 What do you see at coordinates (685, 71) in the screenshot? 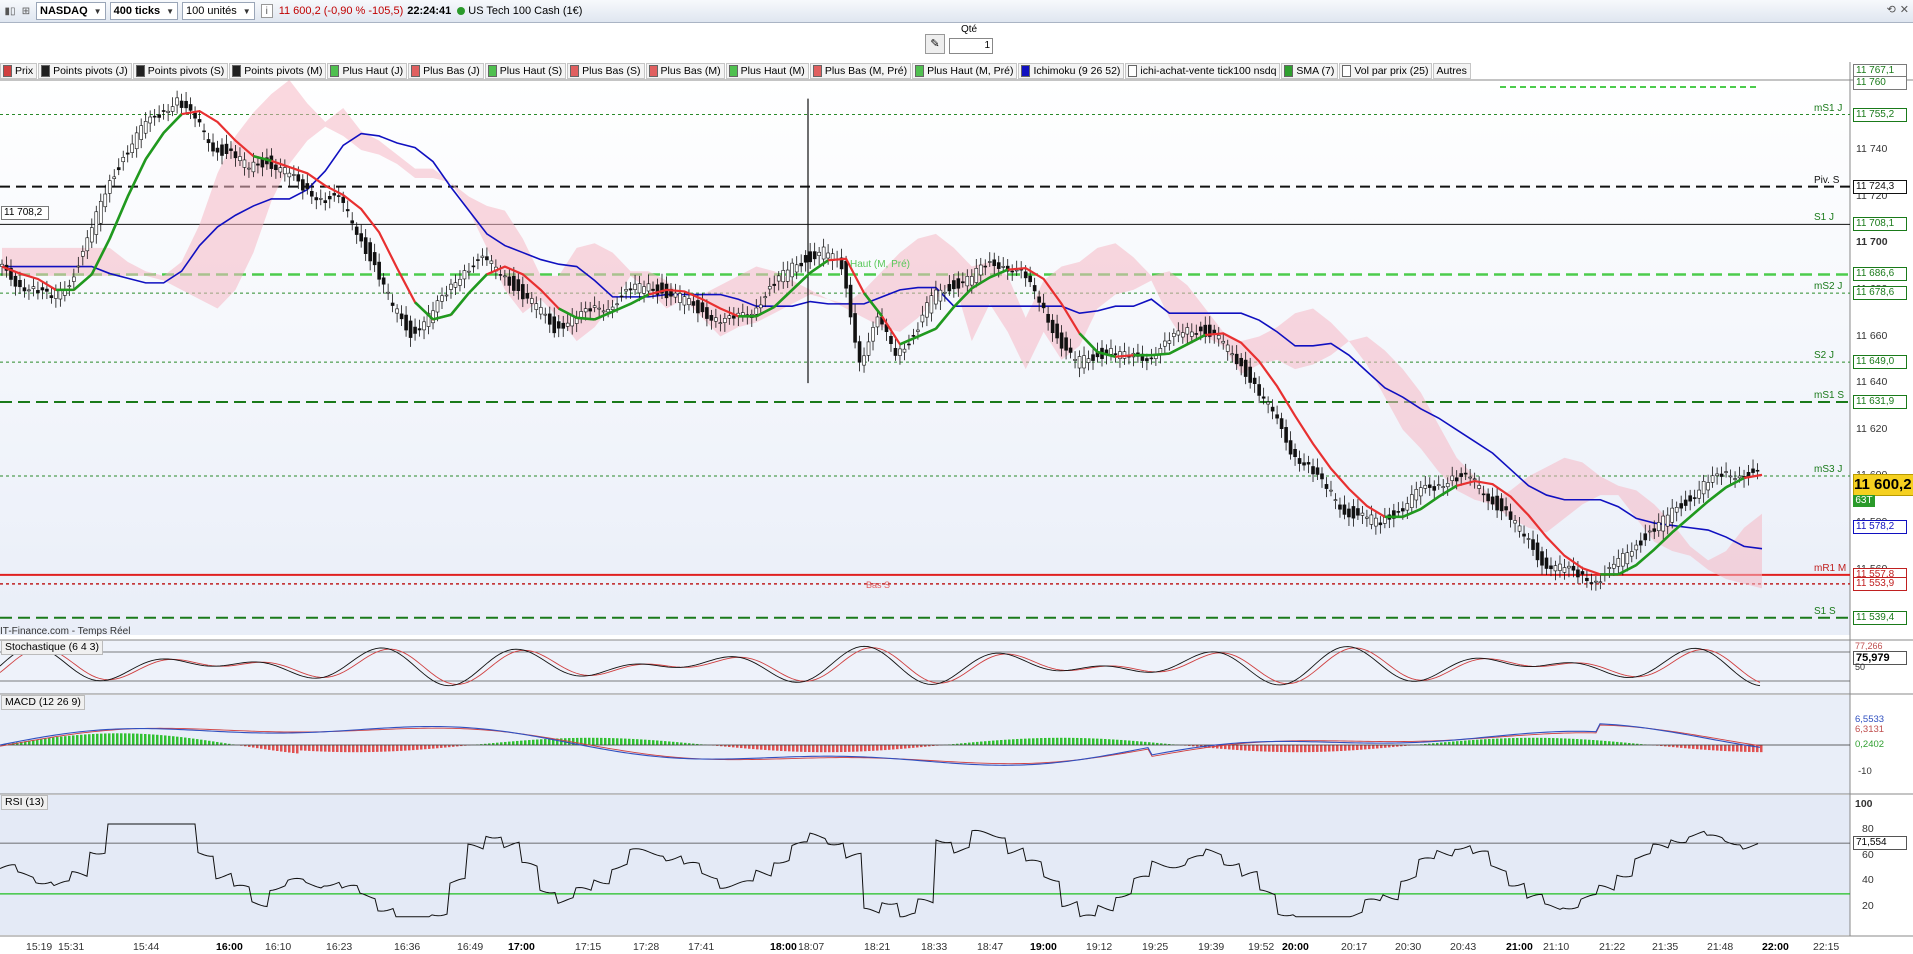
I see `legend-item: Plus Bas (M)` at bounding box center [685, 71].